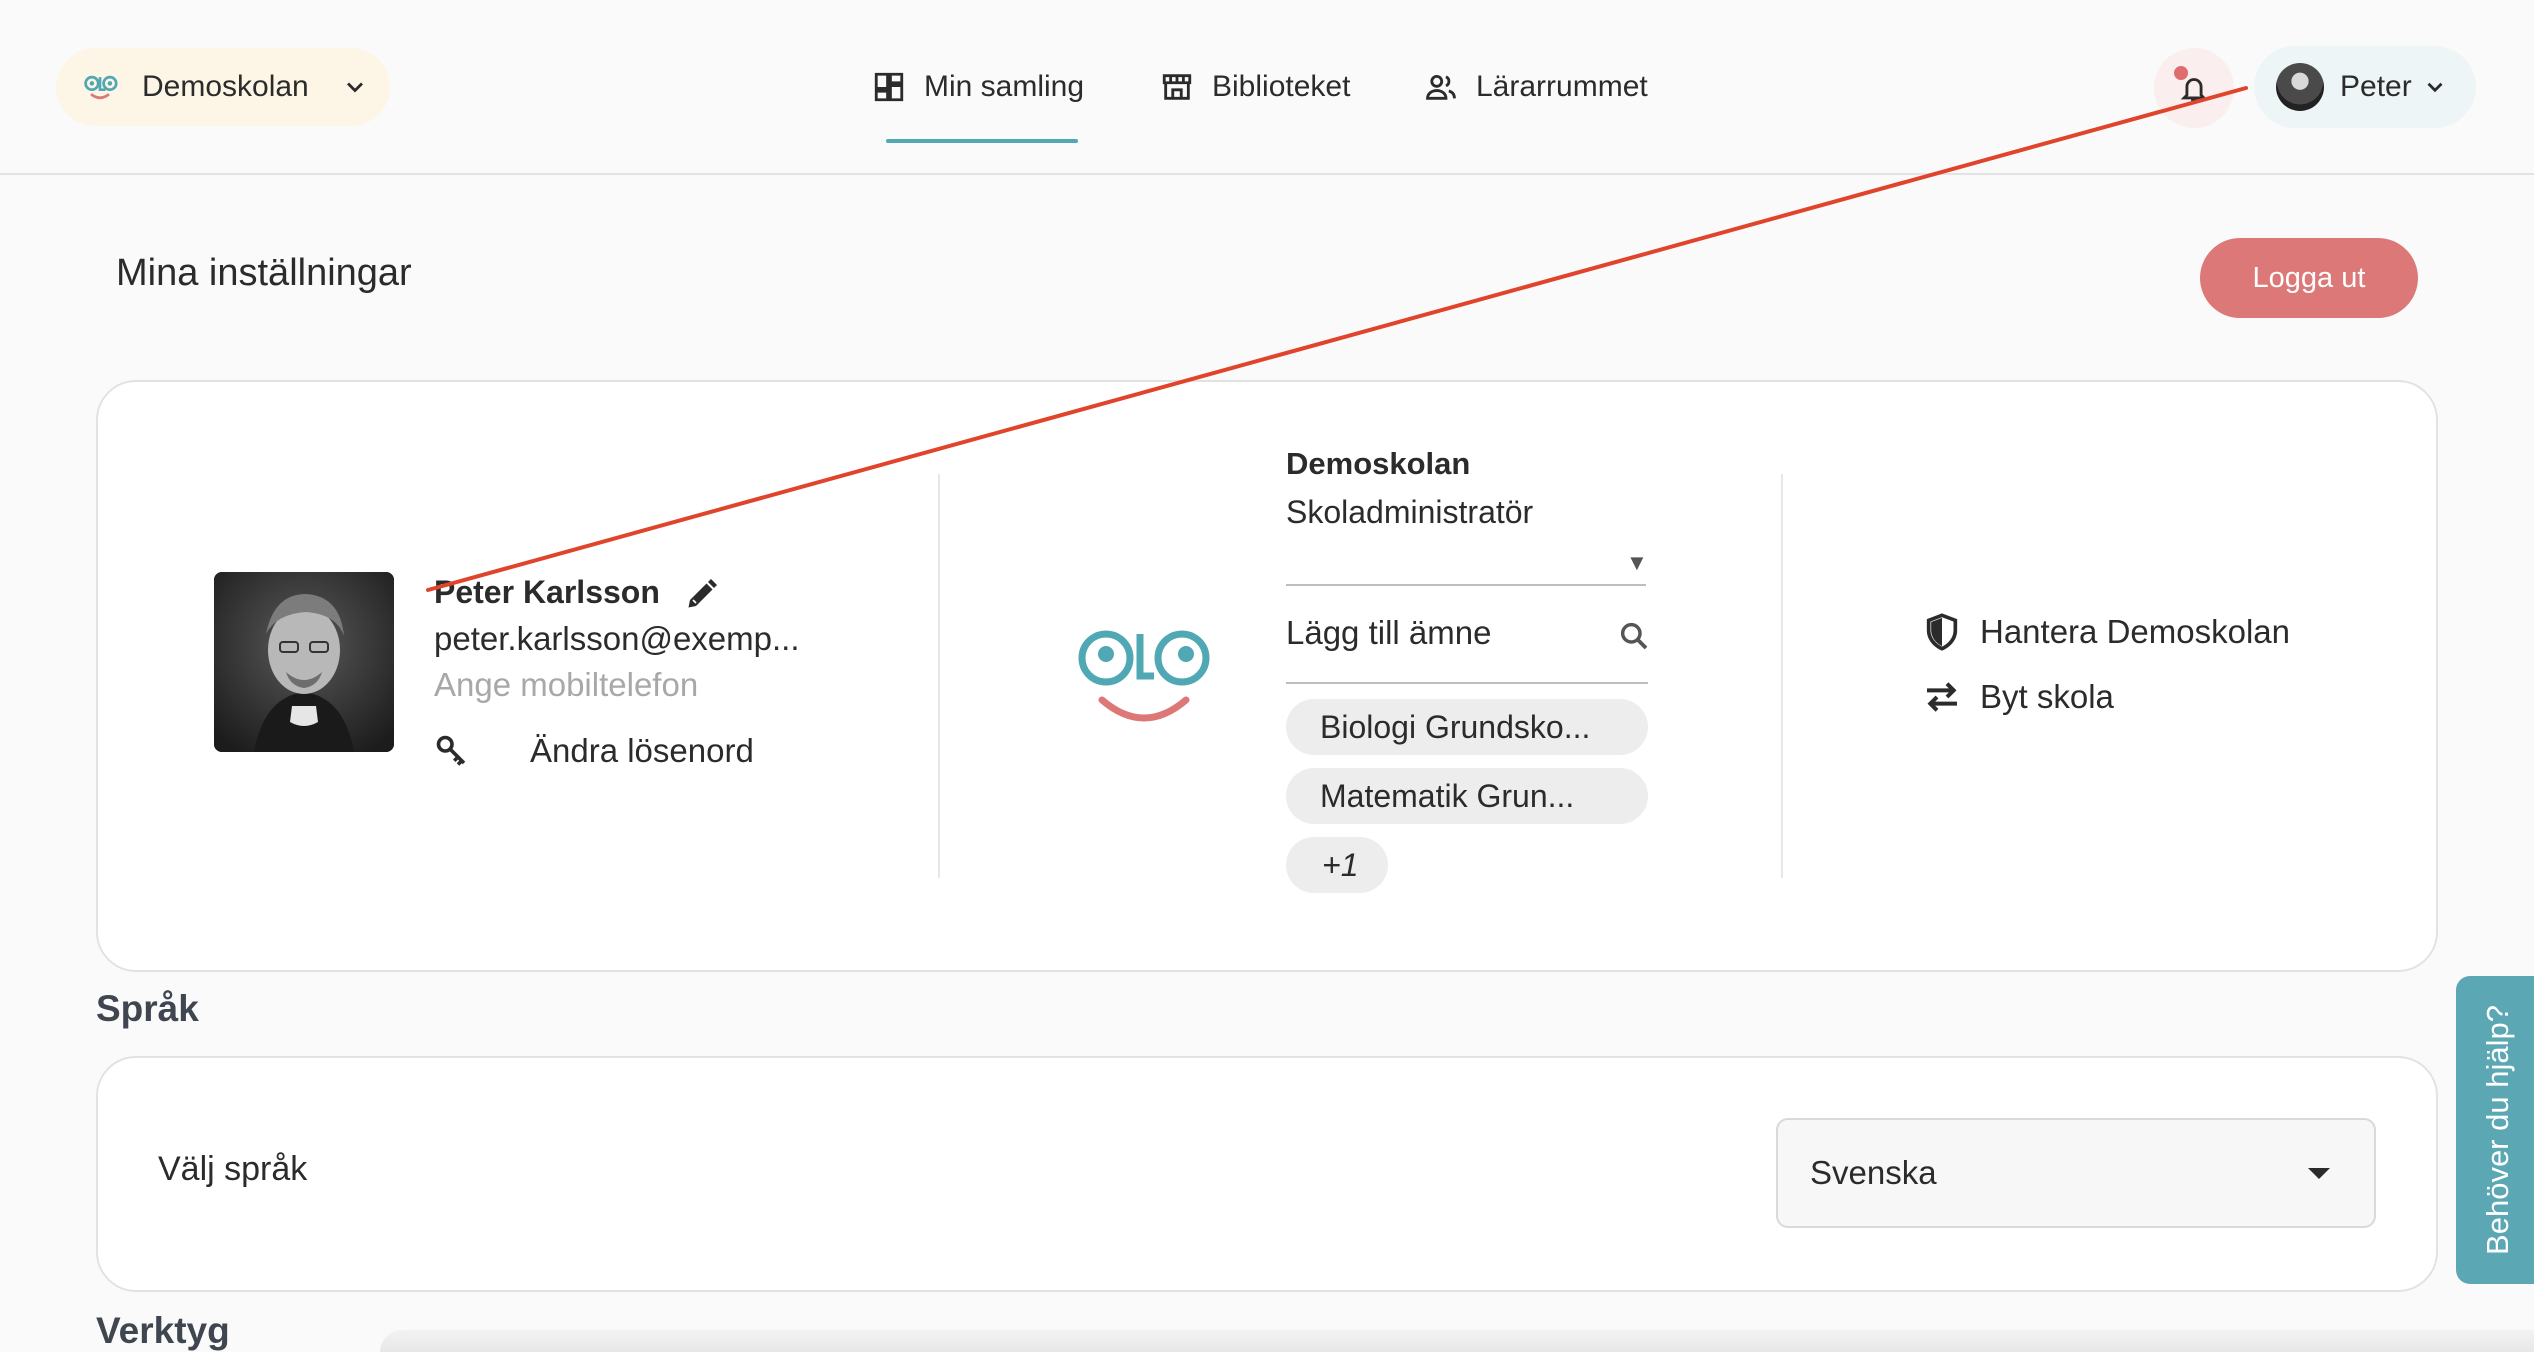  What do you see at coordinates (702, 594) in the screenshot?
I see `edit-pencil-icon` at bounding box center [702, 594].